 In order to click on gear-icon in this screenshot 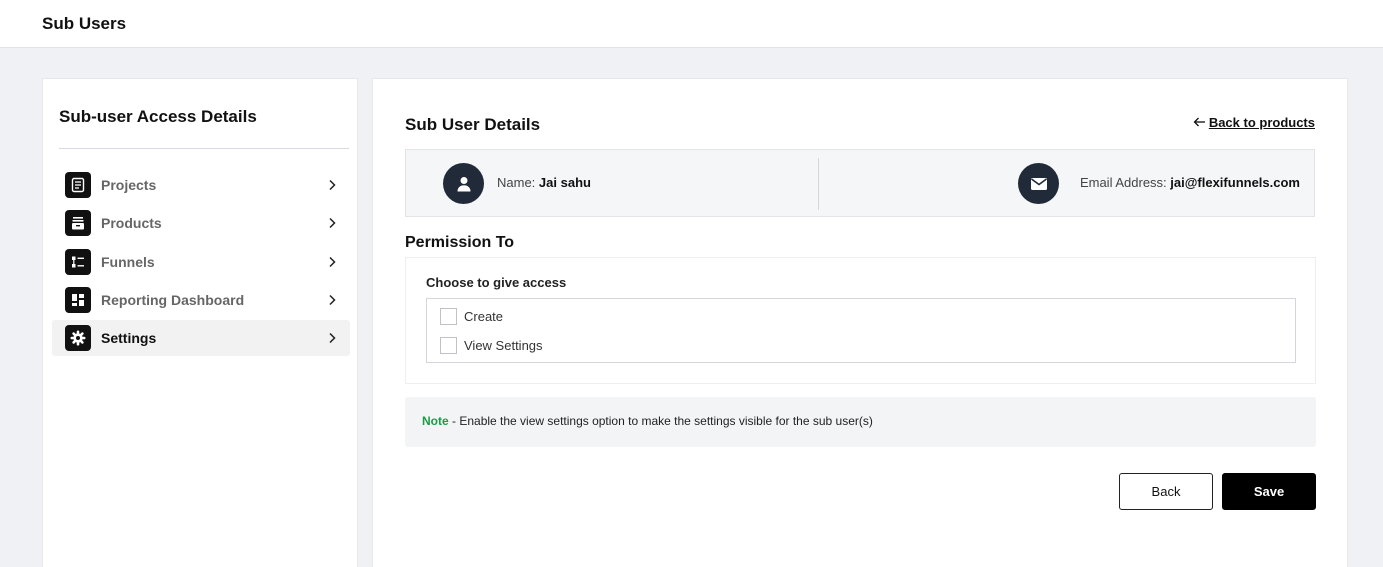, I will do `click(78, 338)`.